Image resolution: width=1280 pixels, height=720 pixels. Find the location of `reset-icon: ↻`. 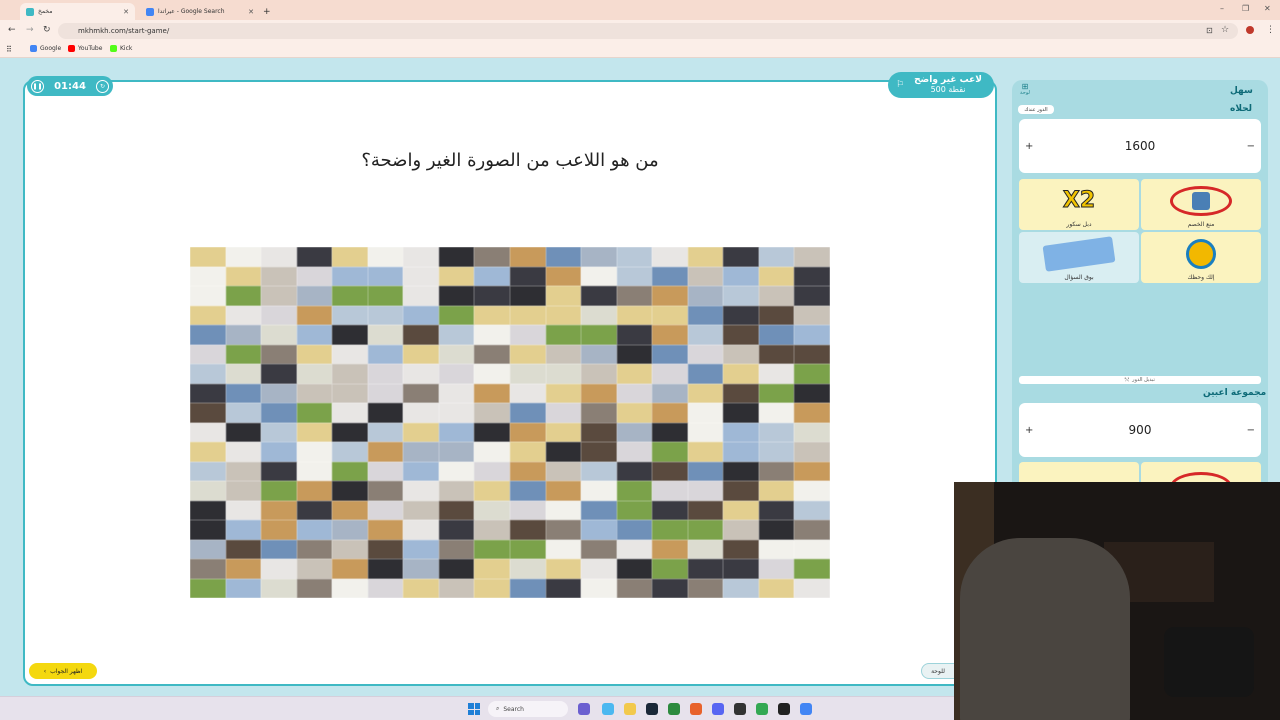

reset-icon: ↻ is located at coordinates (102, 86).